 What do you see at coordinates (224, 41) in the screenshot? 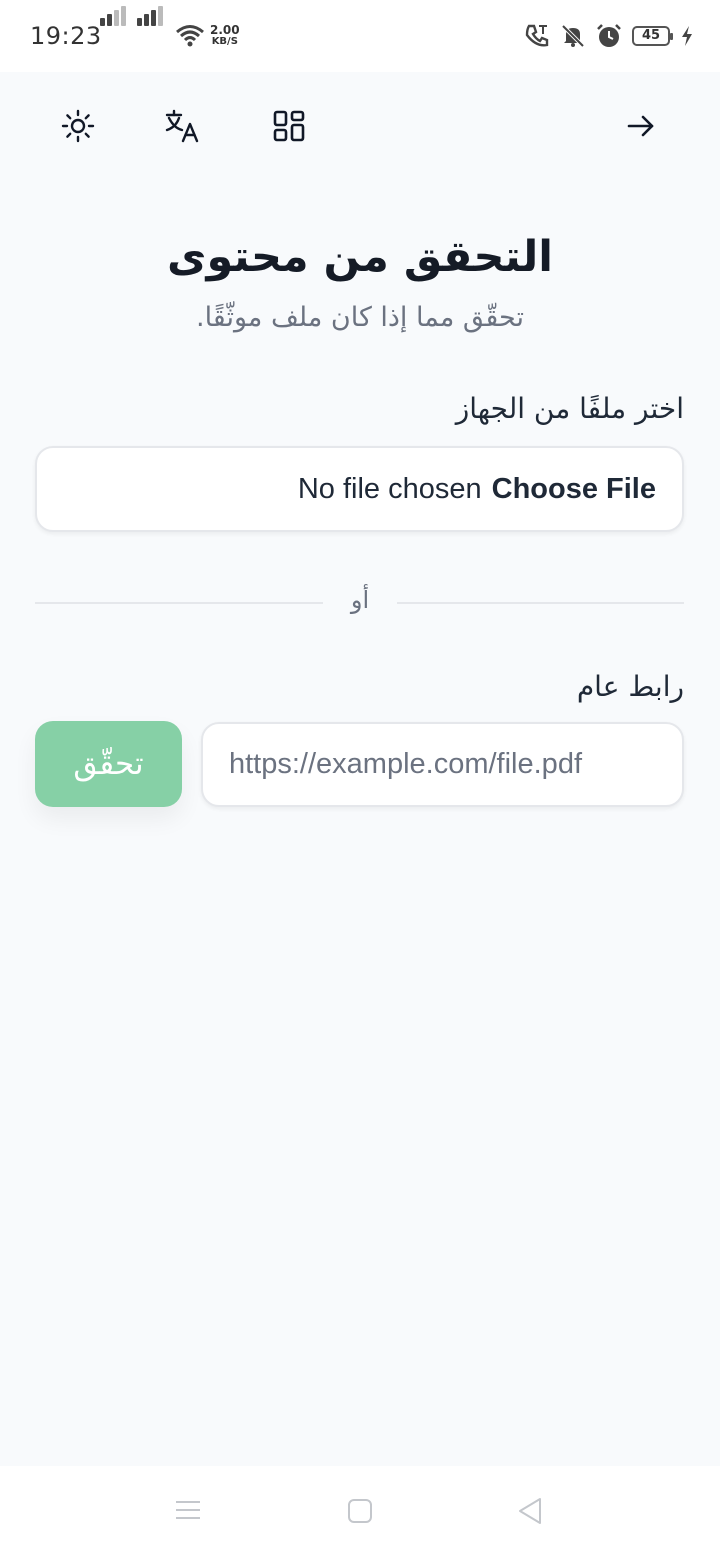
I see `net-speed-unit: KB/S` at bounding box center [224, 41].